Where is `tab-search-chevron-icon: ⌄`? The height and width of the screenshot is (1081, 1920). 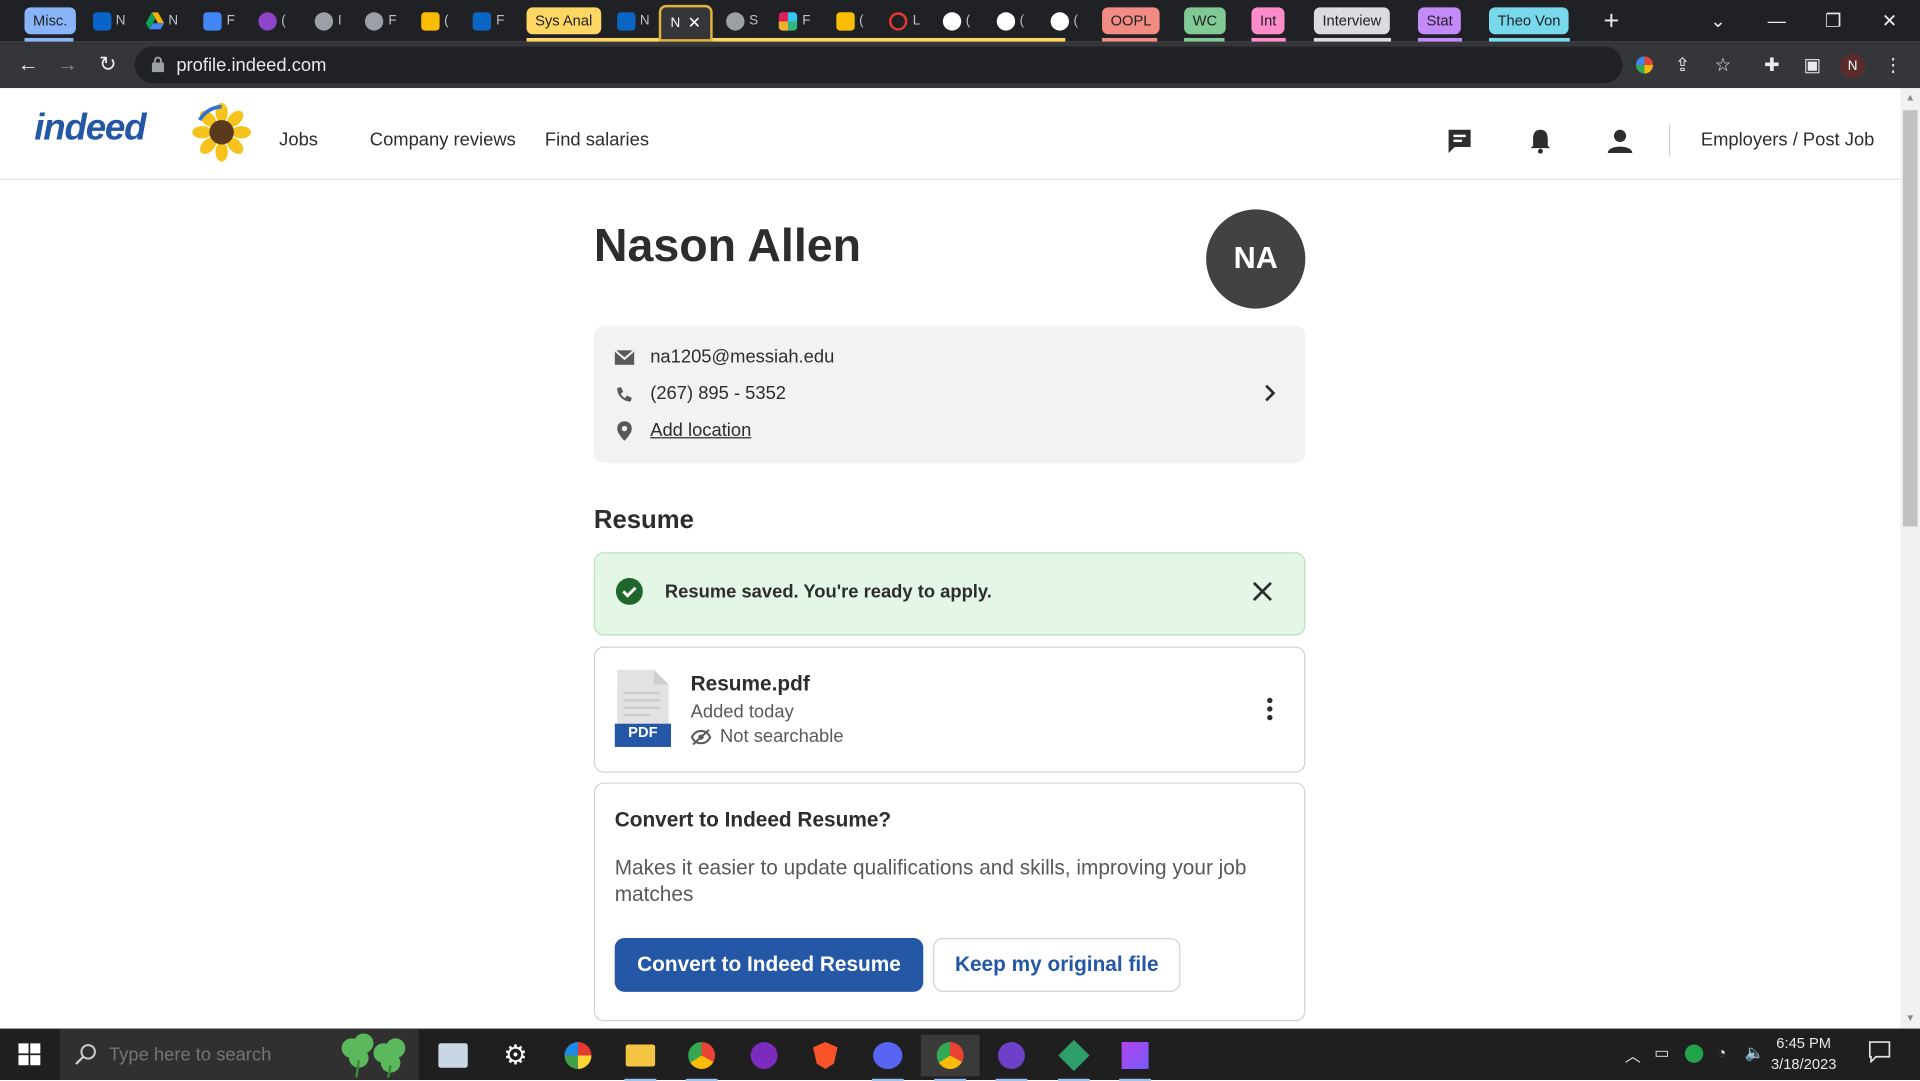 tab-search-chevron-icon: ⌄ is located at coordinates (1718, 21).